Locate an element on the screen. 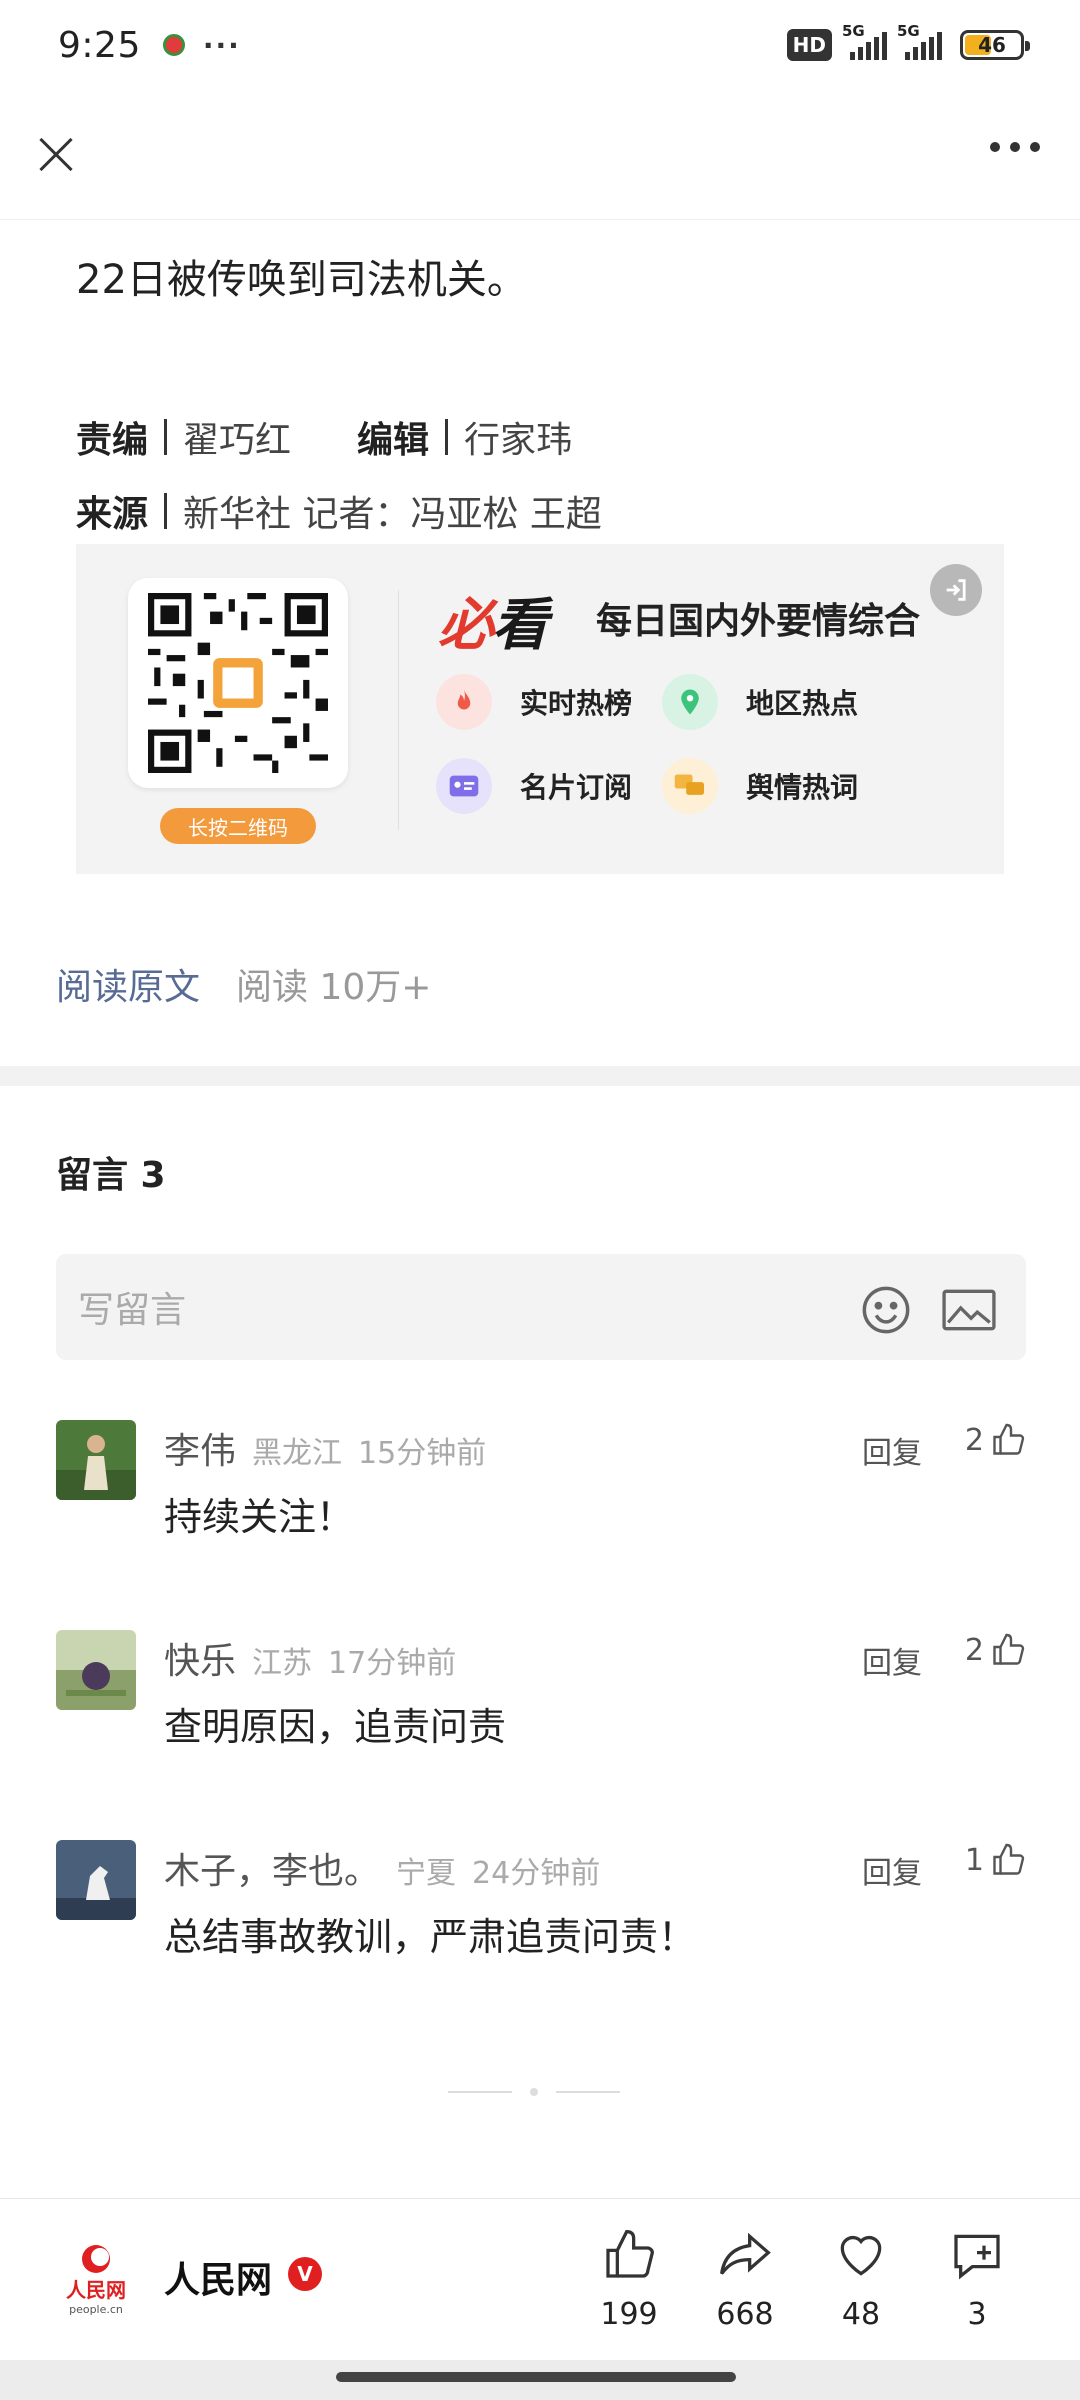 This screenshot has width=1080, height=2400. comment-header: 快乐 江苏 17分钟前 is located at coordinates (310, 1658).